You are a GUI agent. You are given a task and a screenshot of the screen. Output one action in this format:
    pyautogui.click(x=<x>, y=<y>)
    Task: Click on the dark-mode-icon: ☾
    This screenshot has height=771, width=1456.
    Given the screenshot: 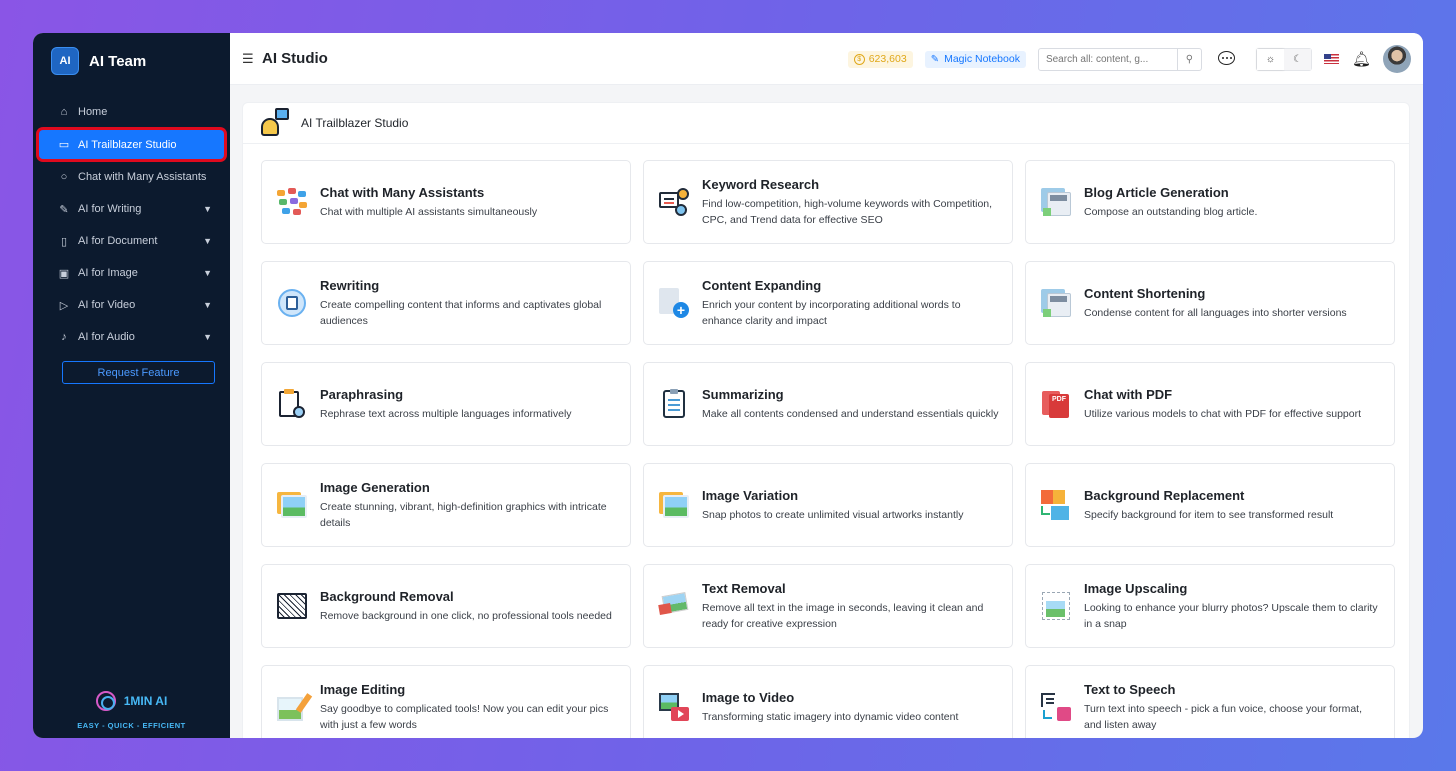 What is the action you would take?
    pyautogui.click(x=1297, y=59)
    